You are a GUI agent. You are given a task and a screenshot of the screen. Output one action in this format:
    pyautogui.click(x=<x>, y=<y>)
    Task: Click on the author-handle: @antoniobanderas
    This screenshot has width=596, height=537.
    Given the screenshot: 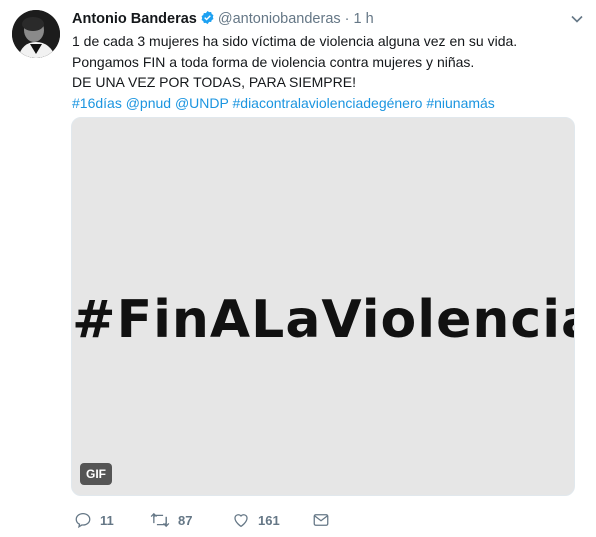 What is the action you would take?
    pyautogui.click(x=279, y=19)
    